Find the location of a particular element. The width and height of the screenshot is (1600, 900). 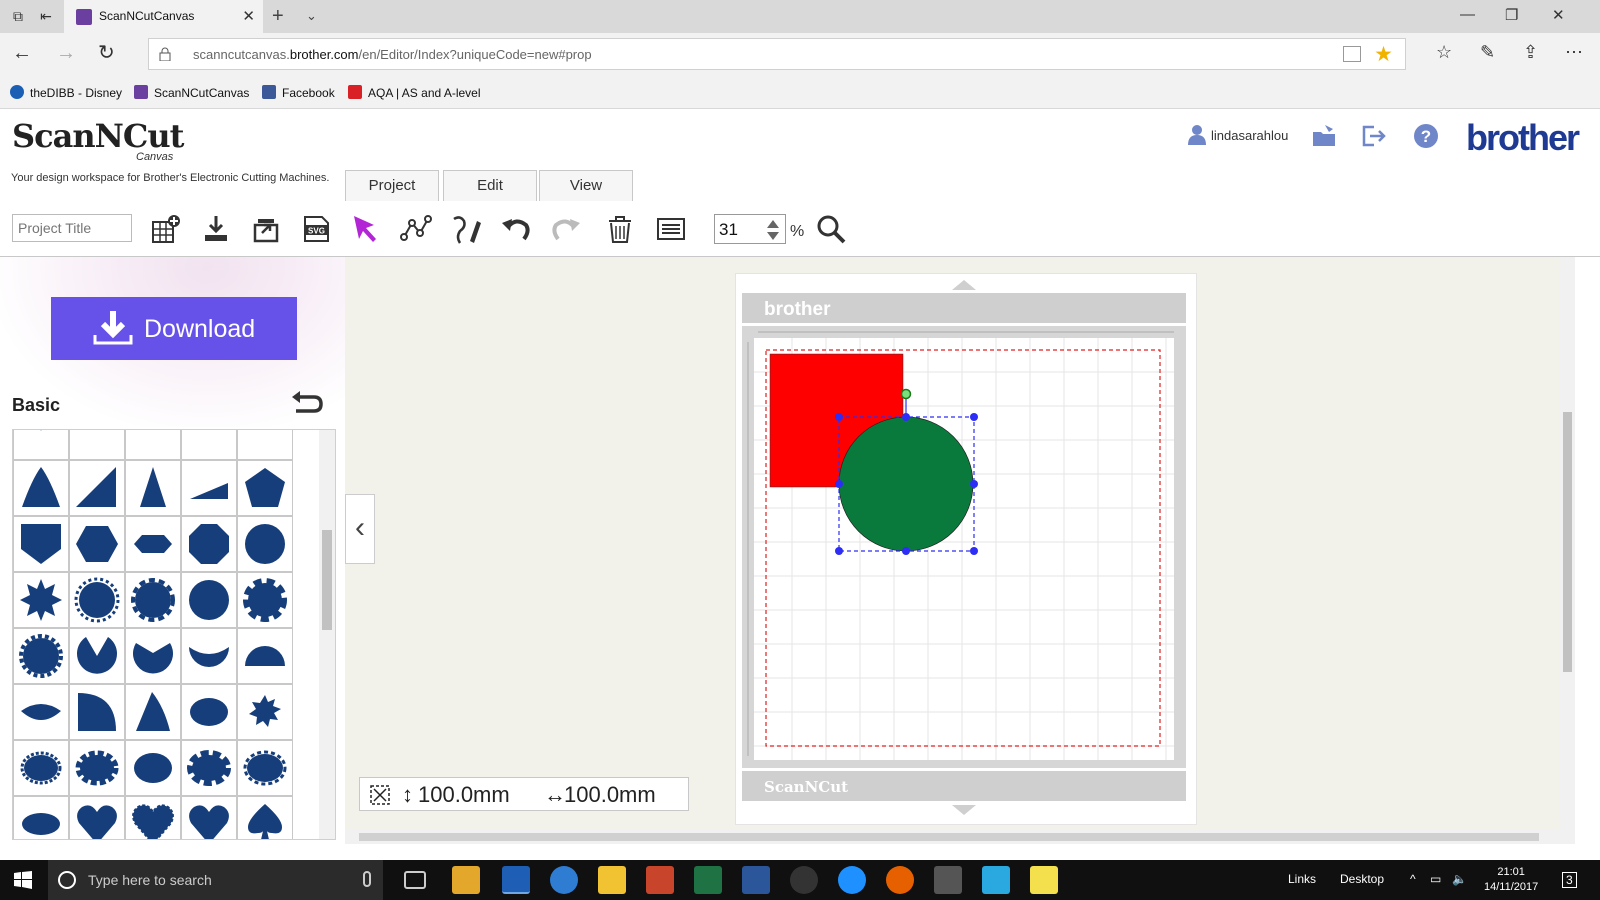

excel-icon is located at coordinates (708, 880).